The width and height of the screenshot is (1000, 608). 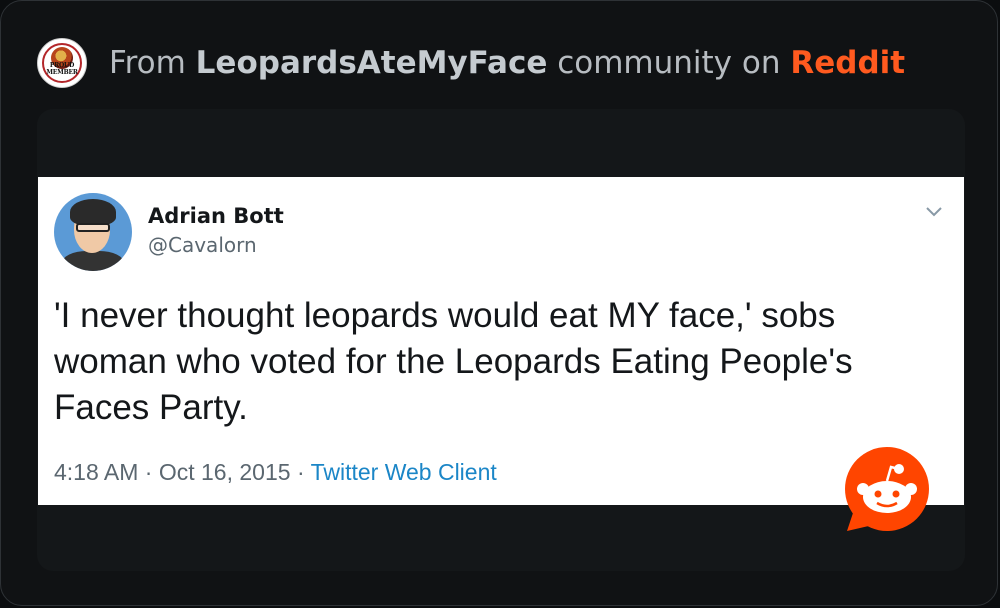 What do you see at coordinates (202, 245) in the screenshot?
I see `author-handle: @Cavalorn` at bounding box center [202, 245].